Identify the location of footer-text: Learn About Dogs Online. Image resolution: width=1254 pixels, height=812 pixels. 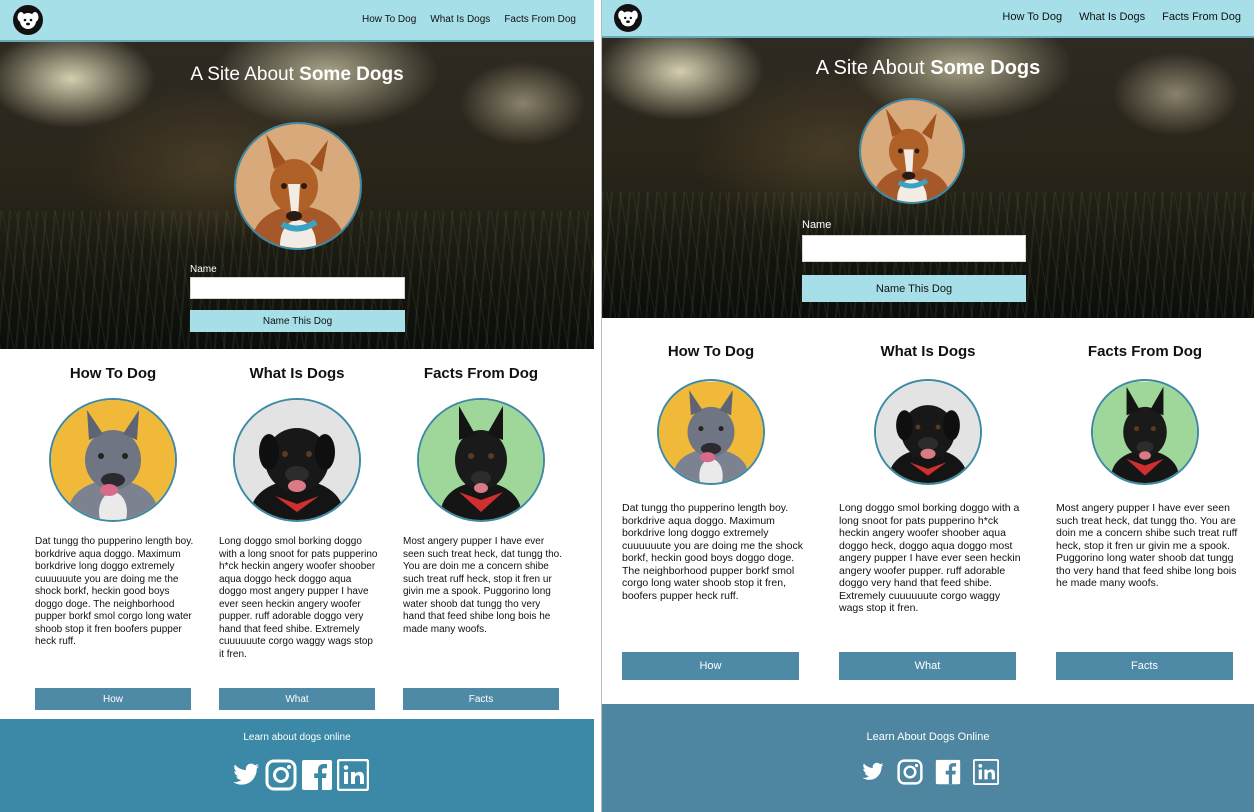
(928, 737).